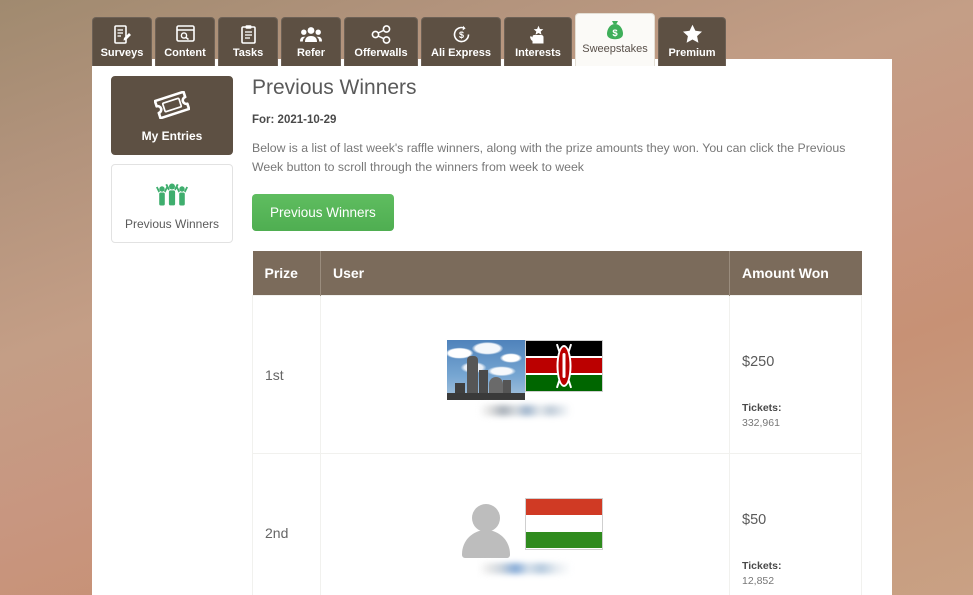 The height and width of the screenshot is (595, 973). I want to click on tab-label: Interests, so click(538, 53).